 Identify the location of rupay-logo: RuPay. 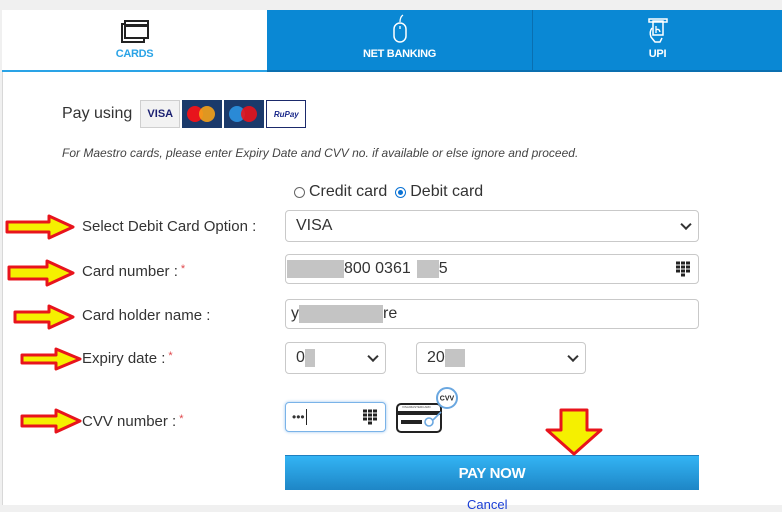
(286, 114).